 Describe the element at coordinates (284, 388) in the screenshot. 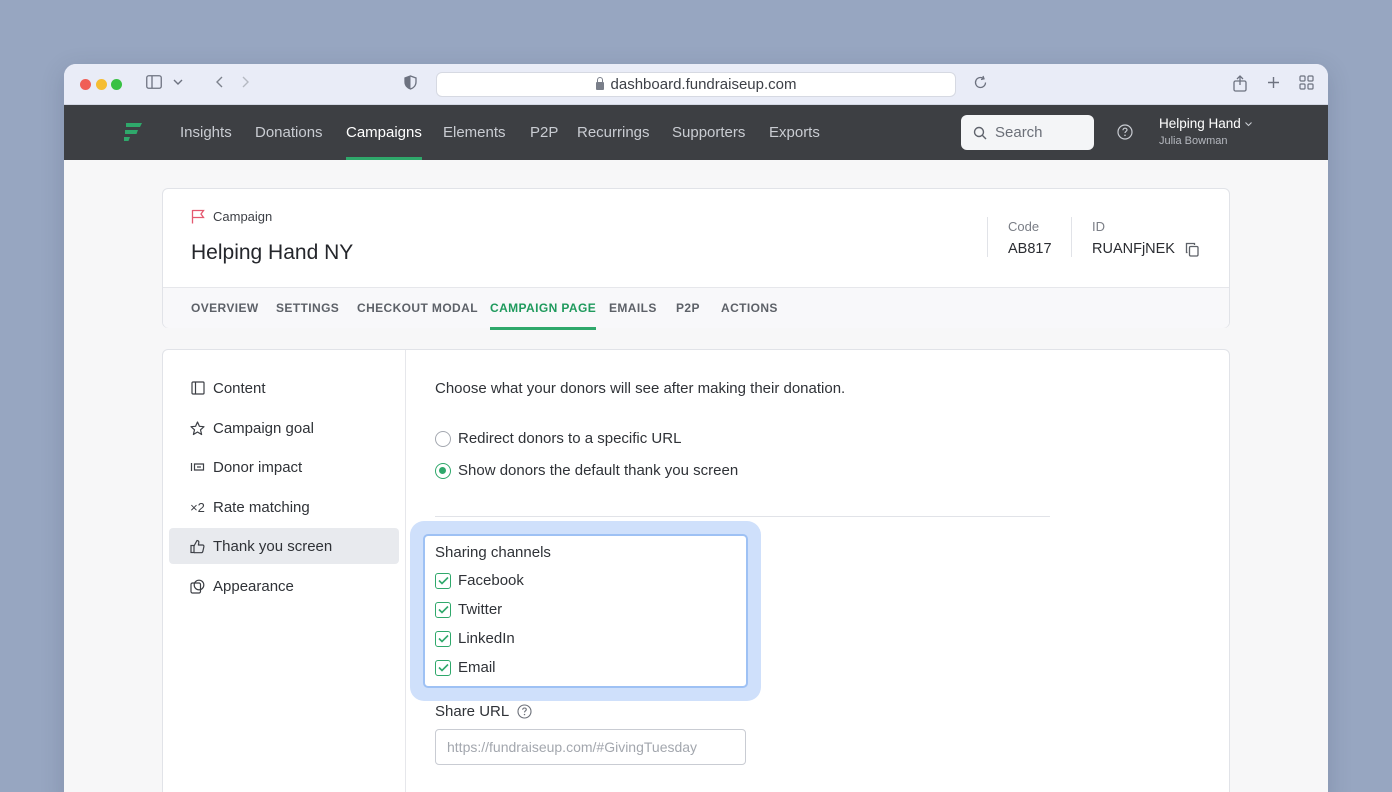

I see `sidebar-item-content: Content` at that location.